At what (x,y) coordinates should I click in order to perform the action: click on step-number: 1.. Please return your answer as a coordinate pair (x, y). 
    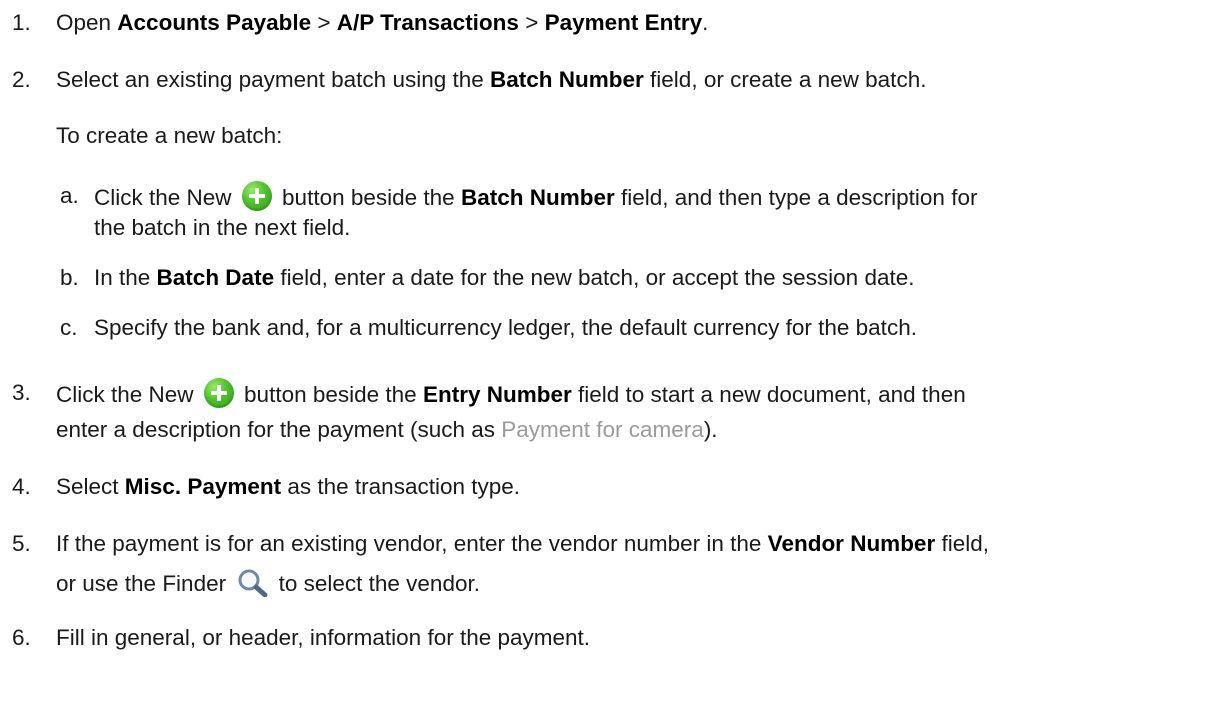
    Looking at the image, I should click on (21, 22).